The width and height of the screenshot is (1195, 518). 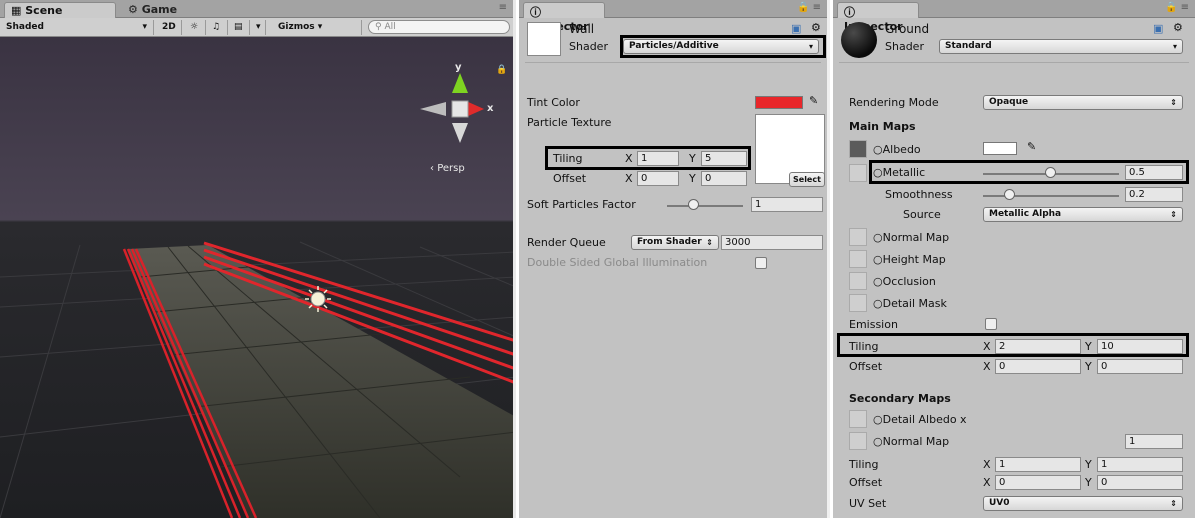 I want to click on persp-label: ‹ Persp, so click(x=447, y=168).